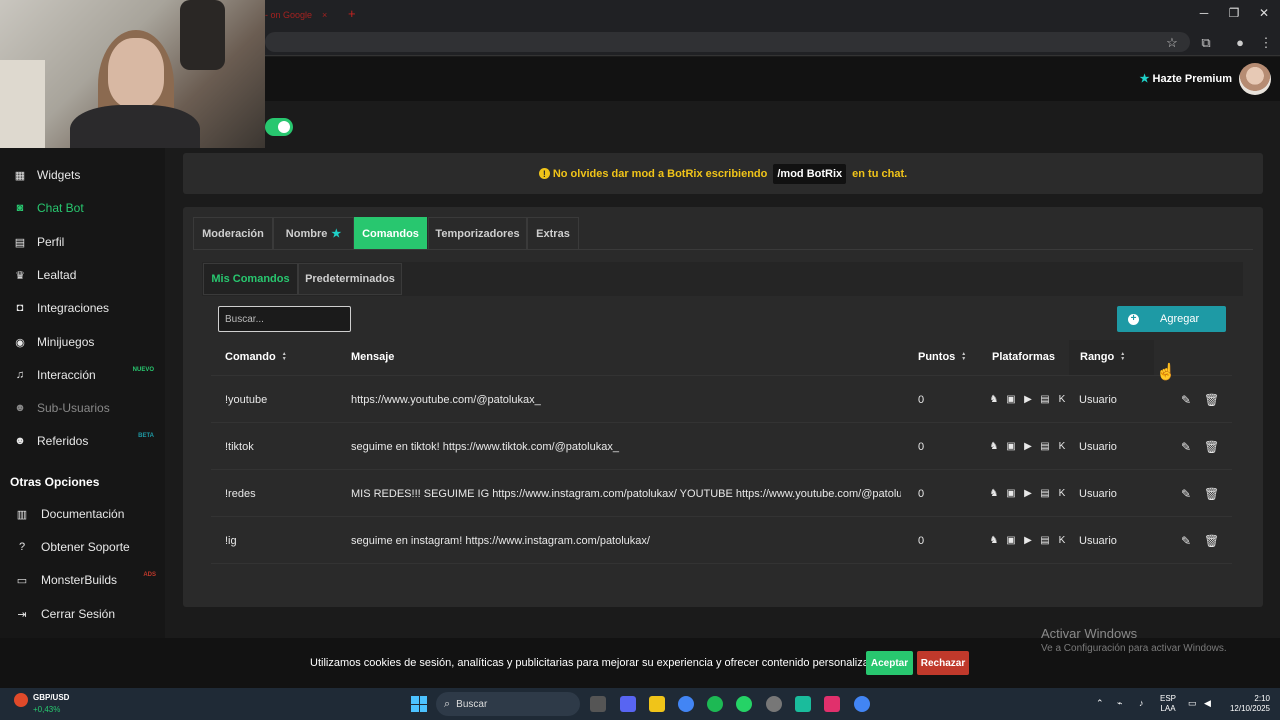  What do you see at coordinates (87, 441) in the screenshot?
I see `sidebar-item-referidos: ☻ Referidos BETA` at bounding box center [87, 441].